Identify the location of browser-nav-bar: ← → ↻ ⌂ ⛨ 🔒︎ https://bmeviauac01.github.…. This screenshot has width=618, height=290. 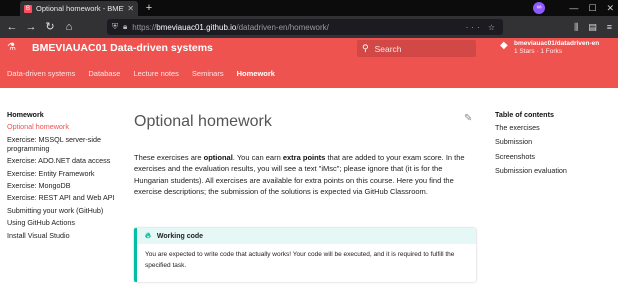
(309, 27).